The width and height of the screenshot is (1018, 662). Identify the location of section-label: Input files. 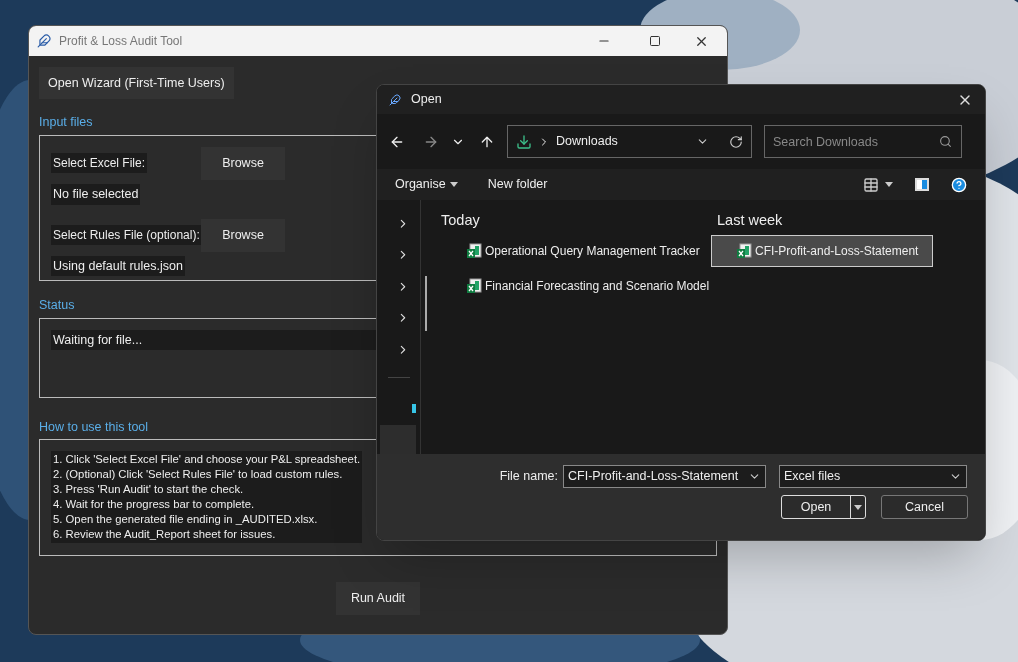
(66, 122).